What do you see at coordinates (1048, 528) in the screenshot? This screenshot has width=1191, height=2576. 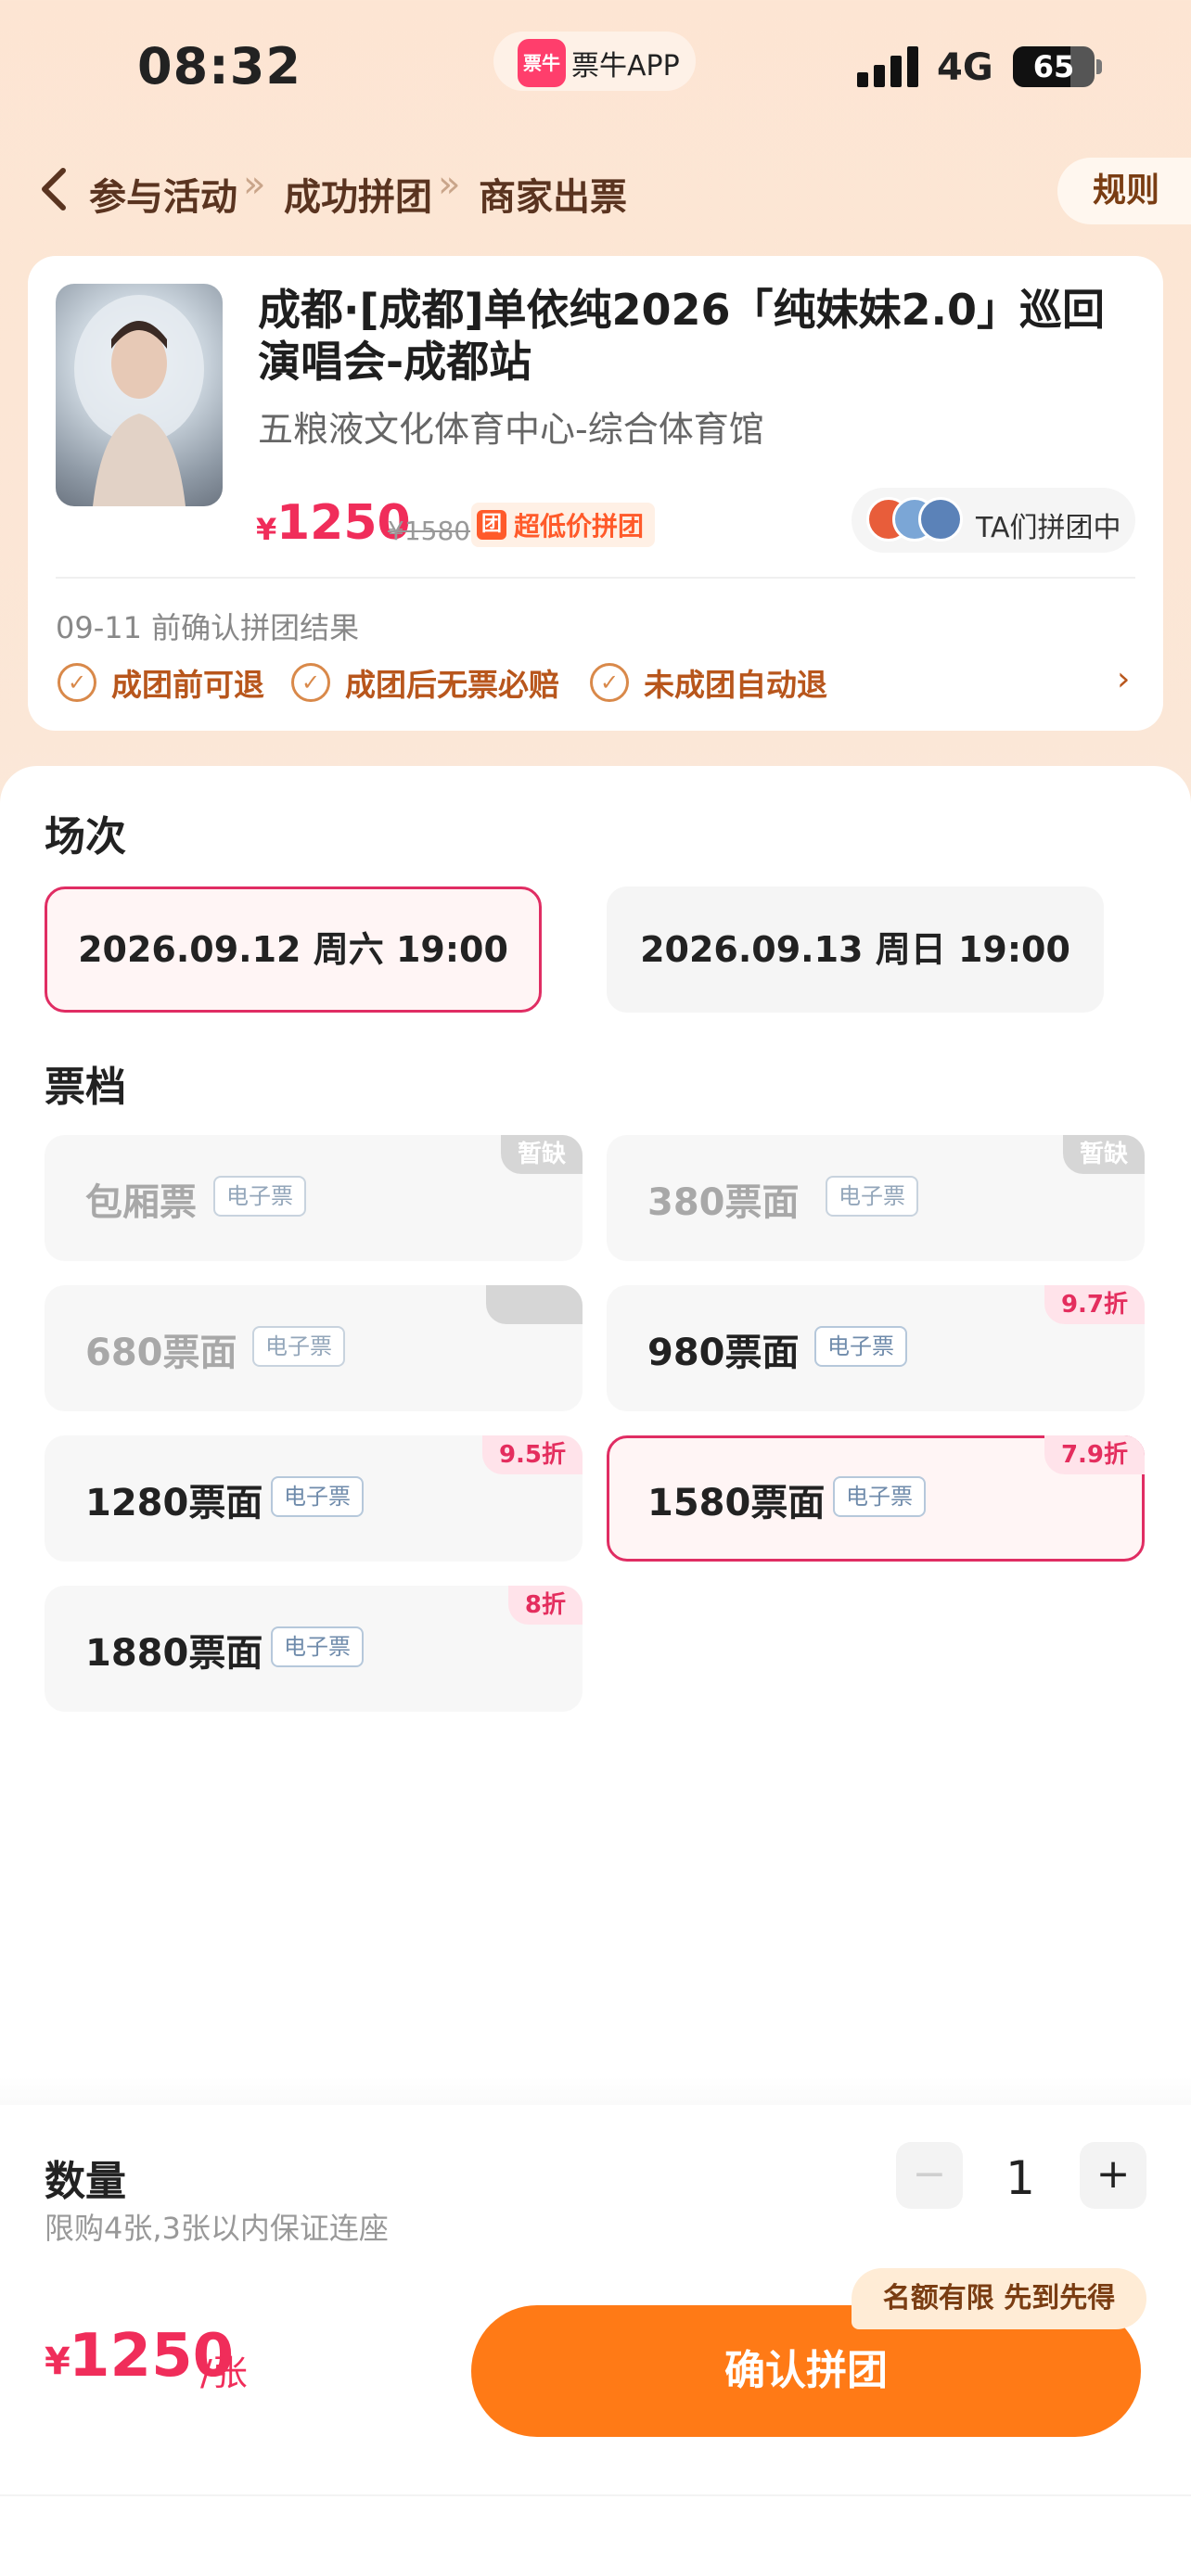 I see `group-status: TA们拼团中` at bounding box center [1048, 528].